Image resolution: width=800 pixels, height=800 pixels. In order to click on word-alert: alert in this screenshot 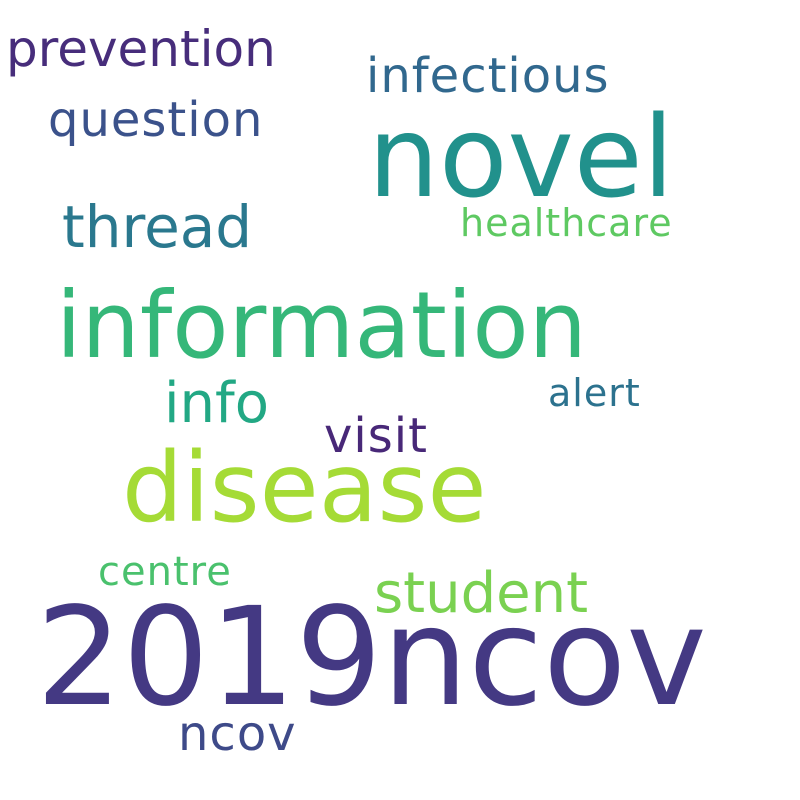, I will do `click(594, 393)`.